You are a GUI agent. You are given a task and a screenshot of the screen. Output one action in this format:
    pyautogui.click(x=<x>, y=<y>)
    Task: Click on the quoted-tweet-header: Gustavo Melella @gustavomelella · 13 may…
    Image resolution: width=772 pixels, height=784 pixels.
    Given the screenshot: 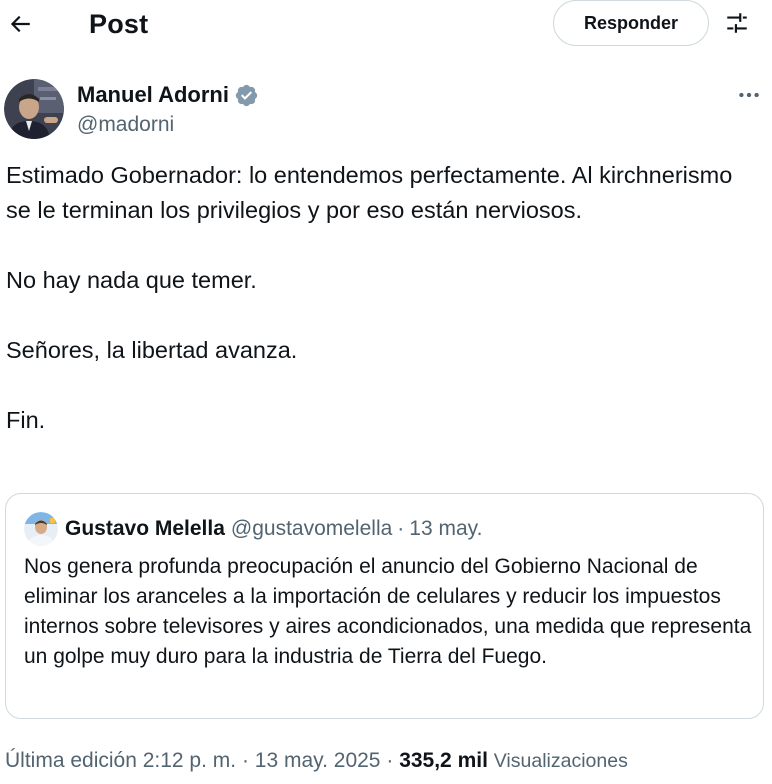 What is the action you would take?
    pyautogui.click(x=253, y=529)
    